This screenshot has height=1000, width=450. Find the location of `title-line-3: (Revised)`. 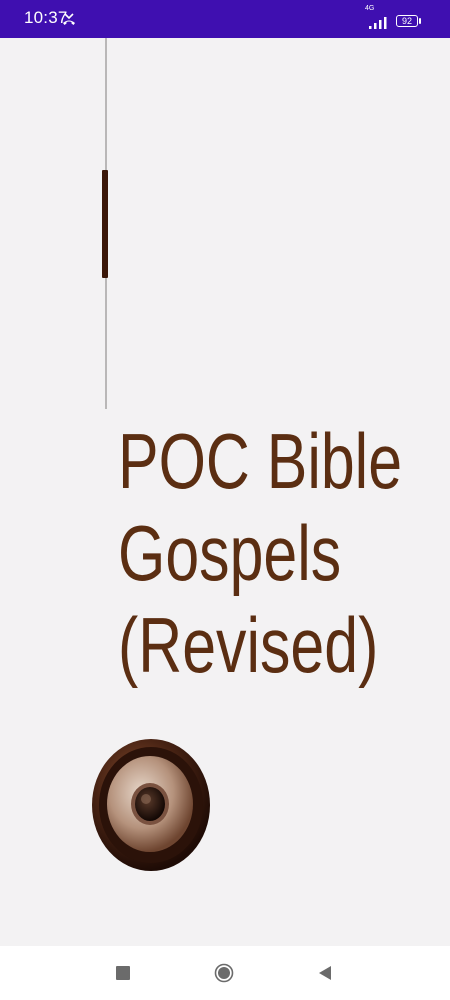

title-line-3: (Revised) is located at coordinates (248, 645).